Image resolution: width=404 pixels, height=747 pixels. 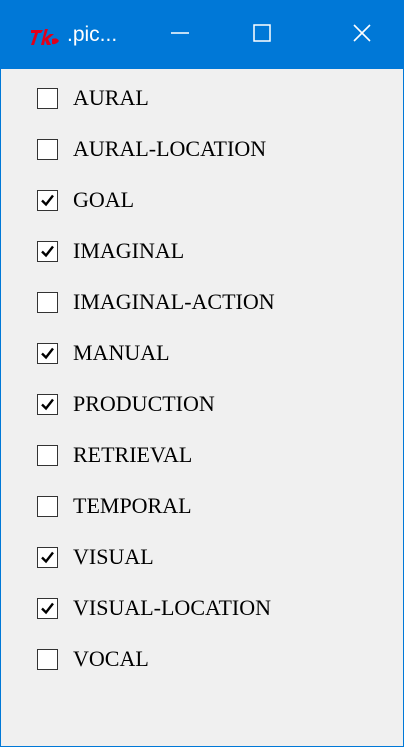 What do you see at coordinates (144, 403) in the screenshot?
I see `checkbox-label: PRODUCTION` at bounding box center [144, 403].